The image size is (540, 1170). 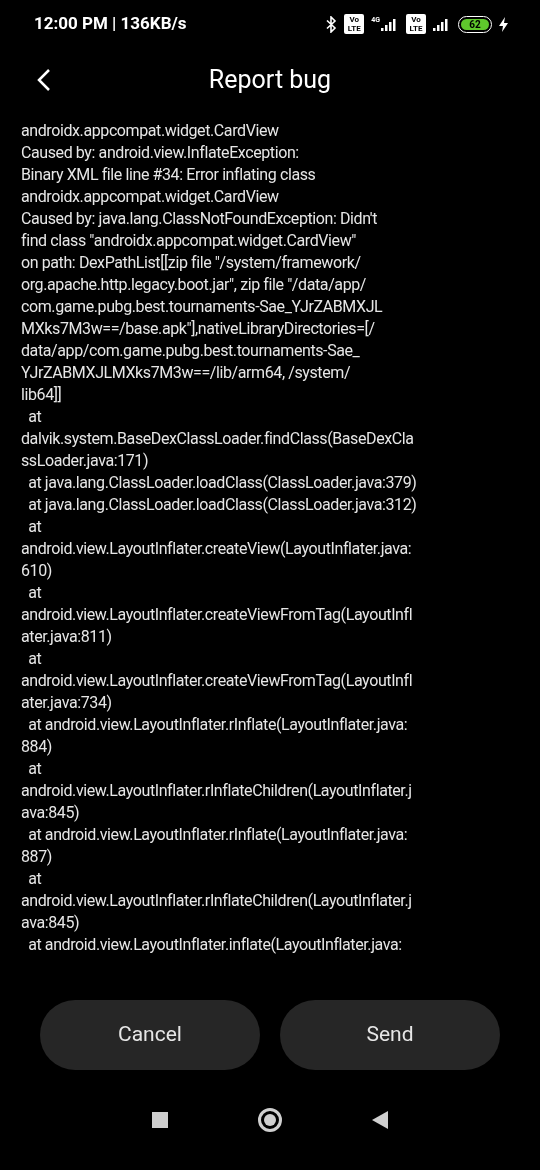 What do you see at coordinates (270, 1120) in the screenshot?
I see `home-button` at bounding box center [270, 1120].